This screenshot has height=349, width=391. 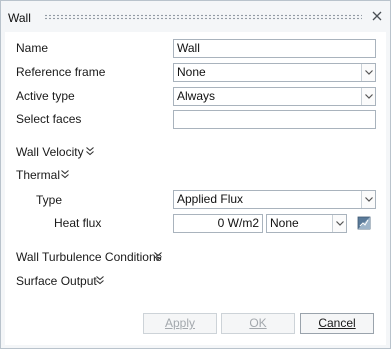 What do you see at coordinates (49, 200) in the screenshot?
I see `thermal-type-label: Type` at bounding box center [49, 200].